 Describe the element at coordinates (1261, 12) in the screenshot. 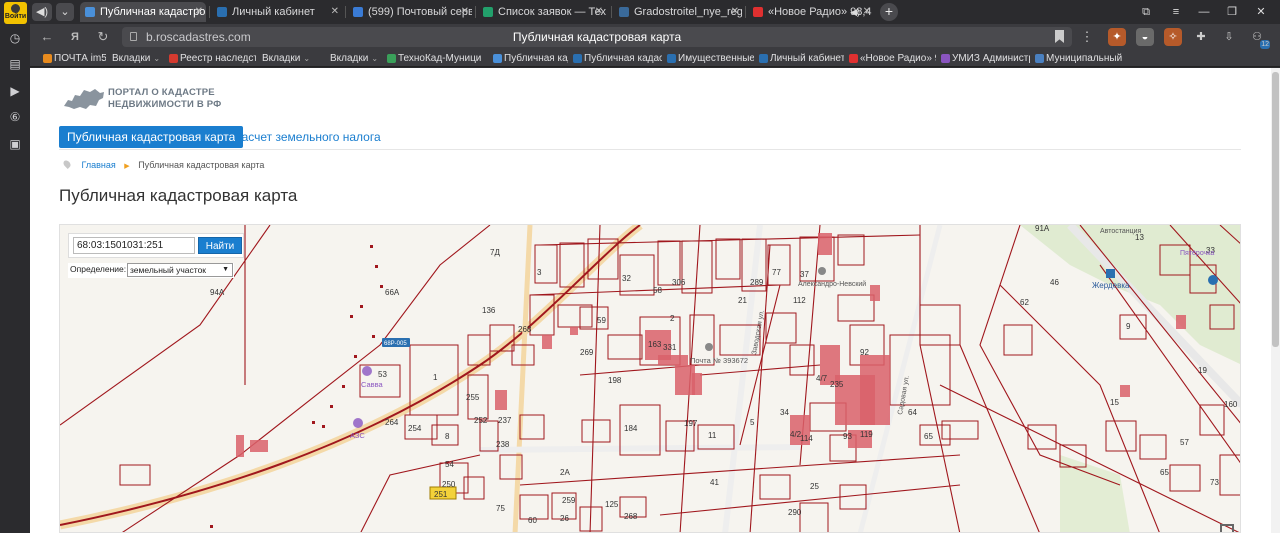

I see `close-window-icon: ✕` at that location.